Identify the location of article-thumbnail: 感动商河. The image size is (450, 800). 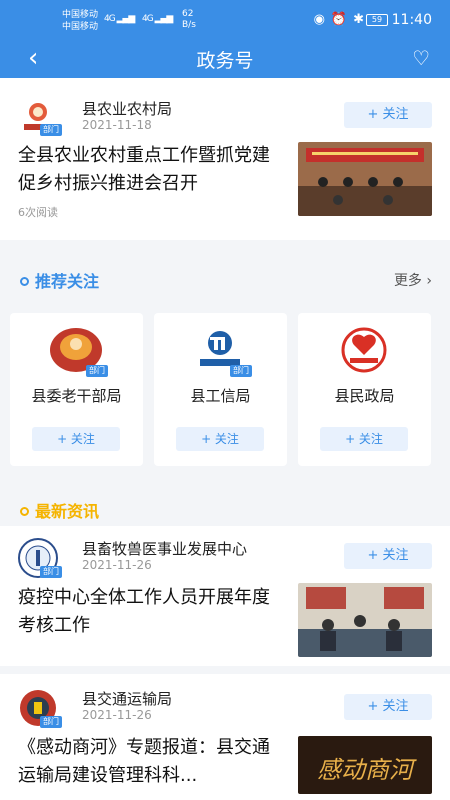
(365, 765).